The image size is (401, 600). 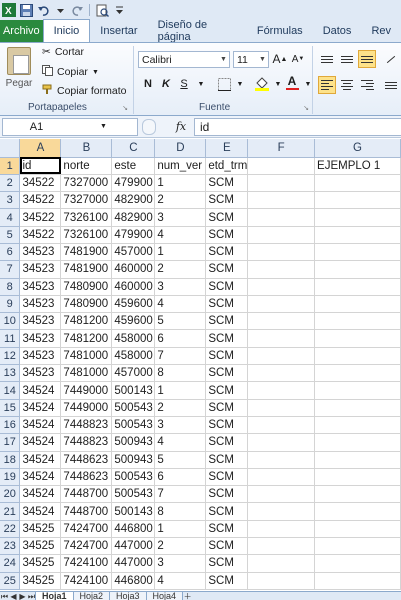 What do you see at coordinates (227, 442) in the screenshot?
I see `cell-e17: SCM` at bounding box center [227, 442].